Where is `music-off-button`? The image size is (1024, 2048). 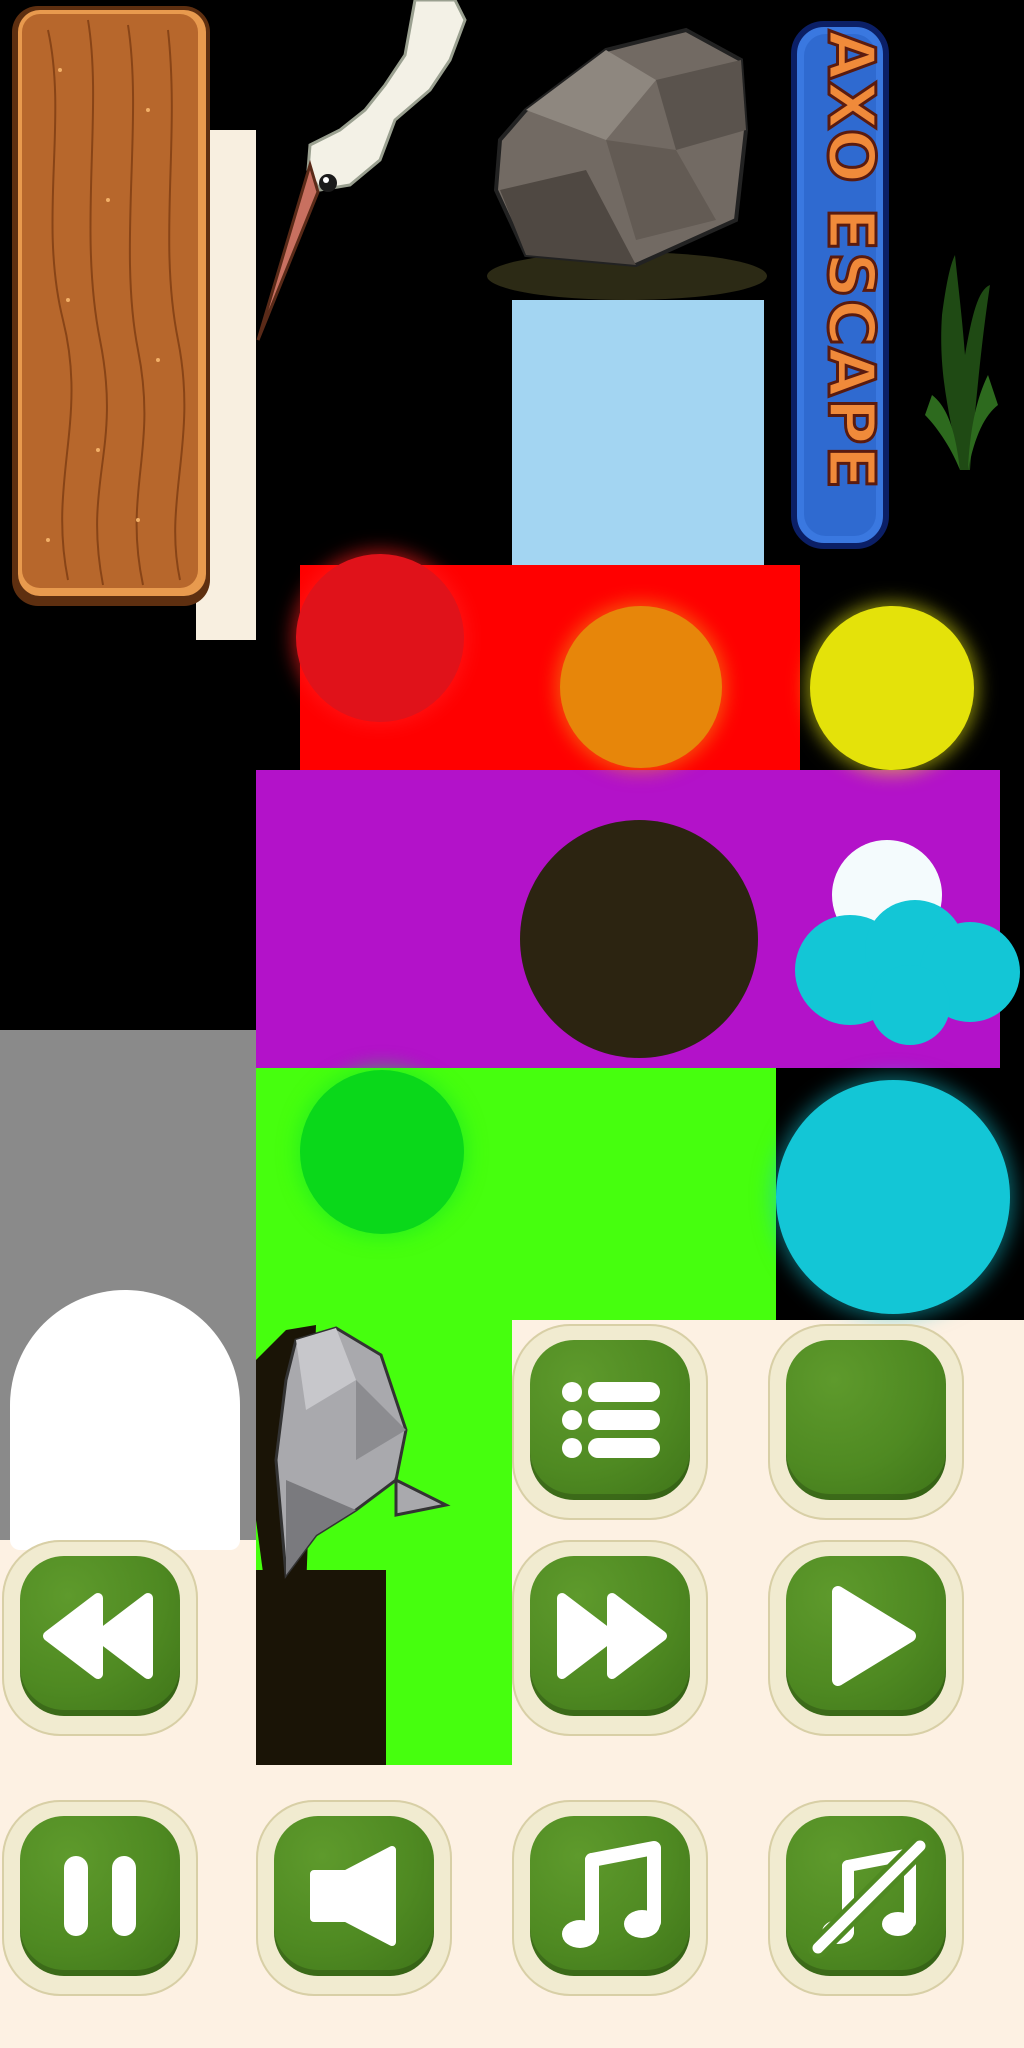 music-off-button is located at coordinates (866, 1898).